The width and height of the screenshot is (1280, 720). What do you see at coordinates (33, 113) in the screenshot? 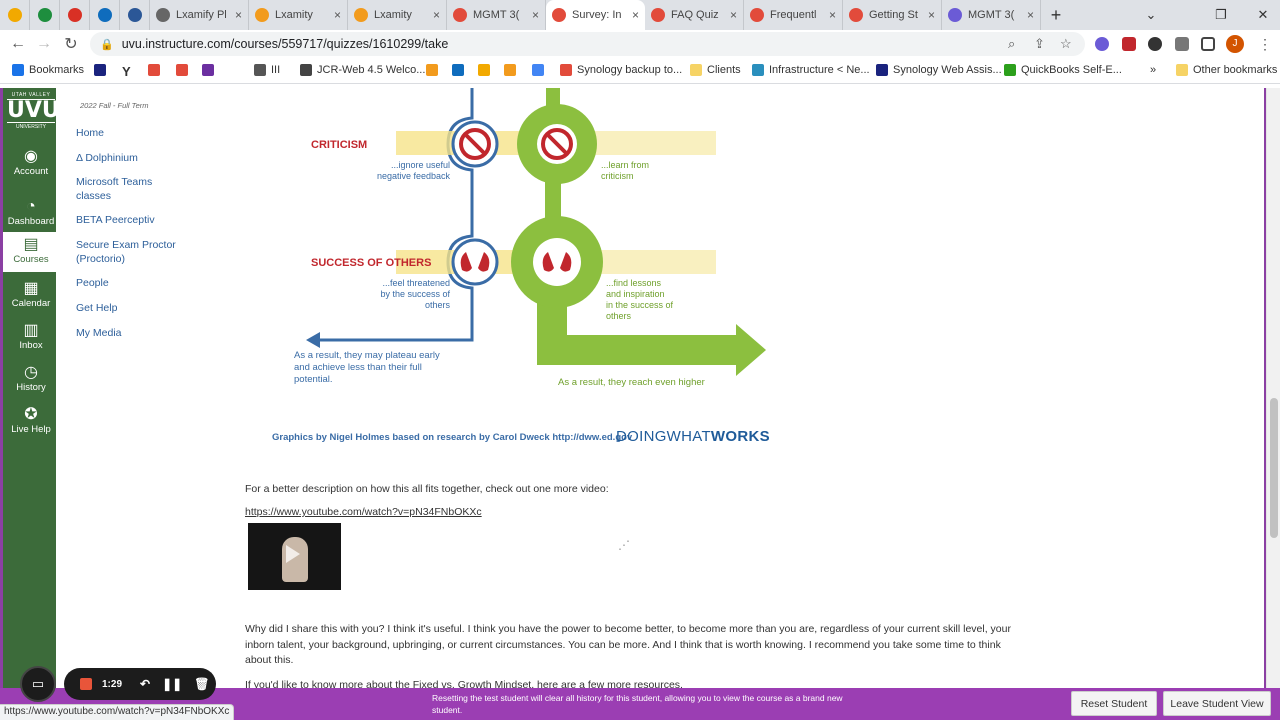
I see `uvu-logo: UTAH VALLEY UVU UNIVERSITY` at bounding box center [33, 113].